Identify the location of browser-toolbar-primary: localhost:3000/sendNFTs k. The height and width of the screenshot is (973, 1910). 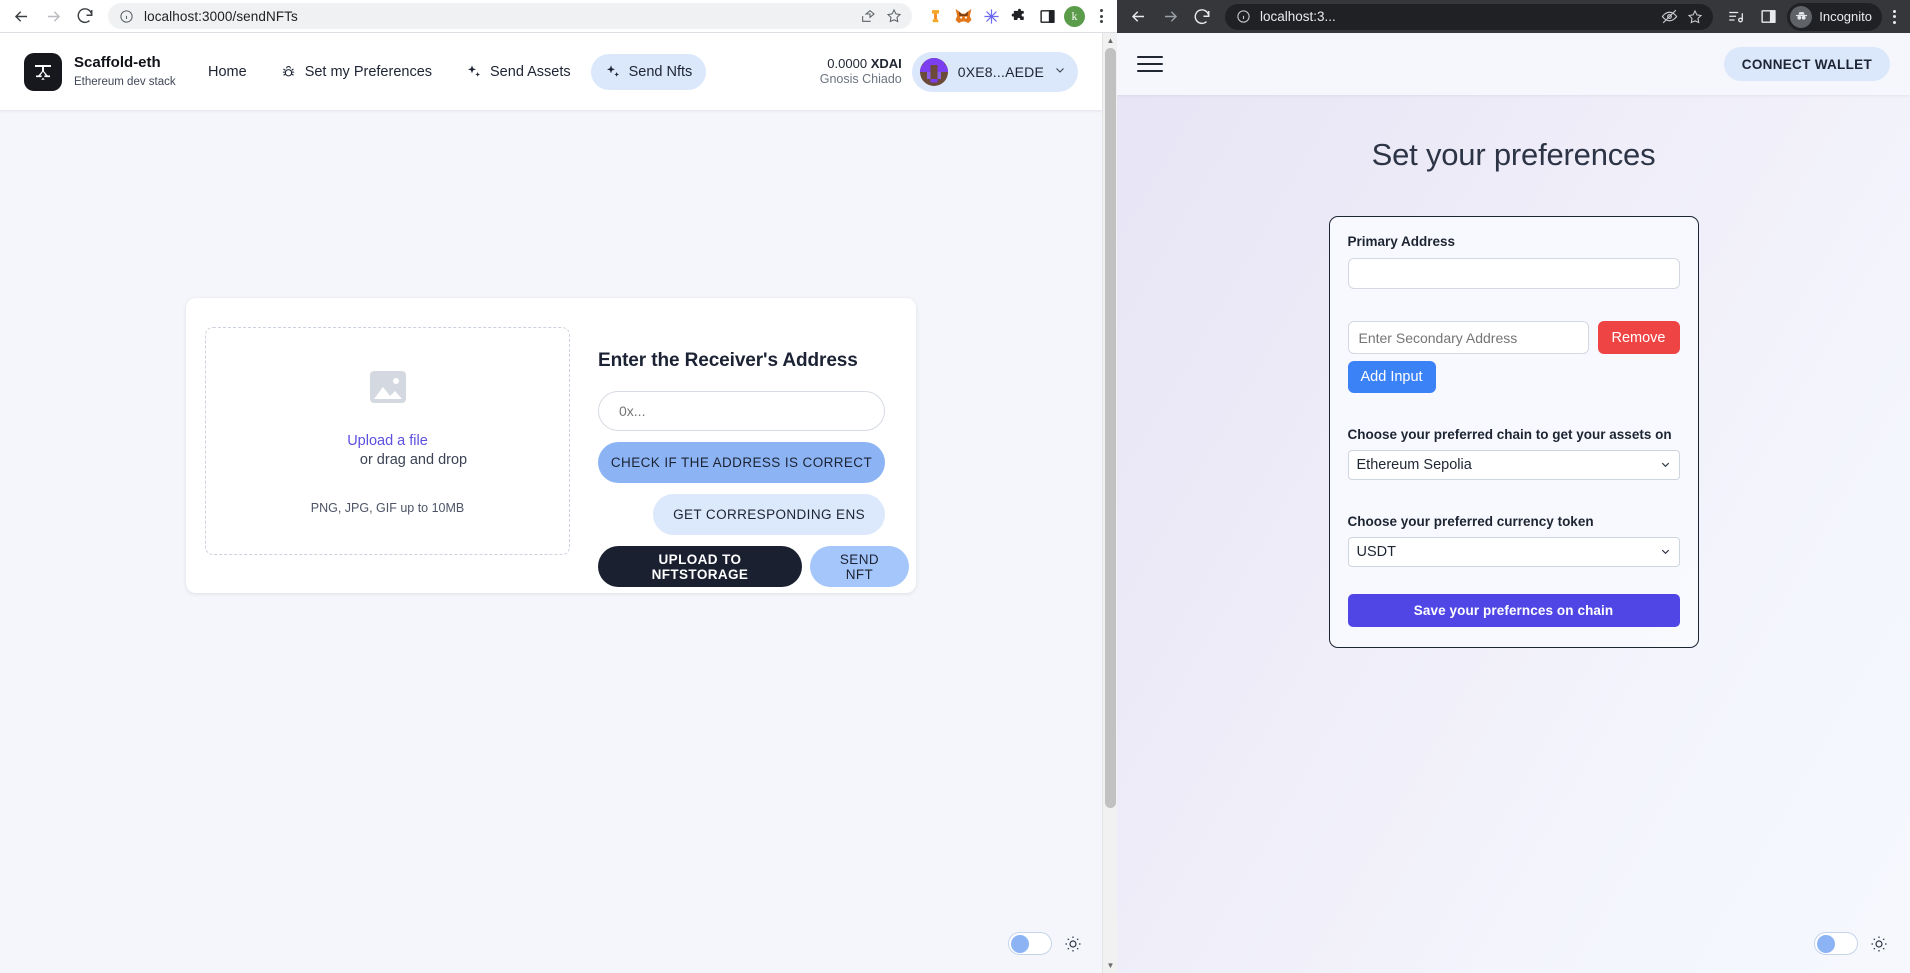
(558, 16).